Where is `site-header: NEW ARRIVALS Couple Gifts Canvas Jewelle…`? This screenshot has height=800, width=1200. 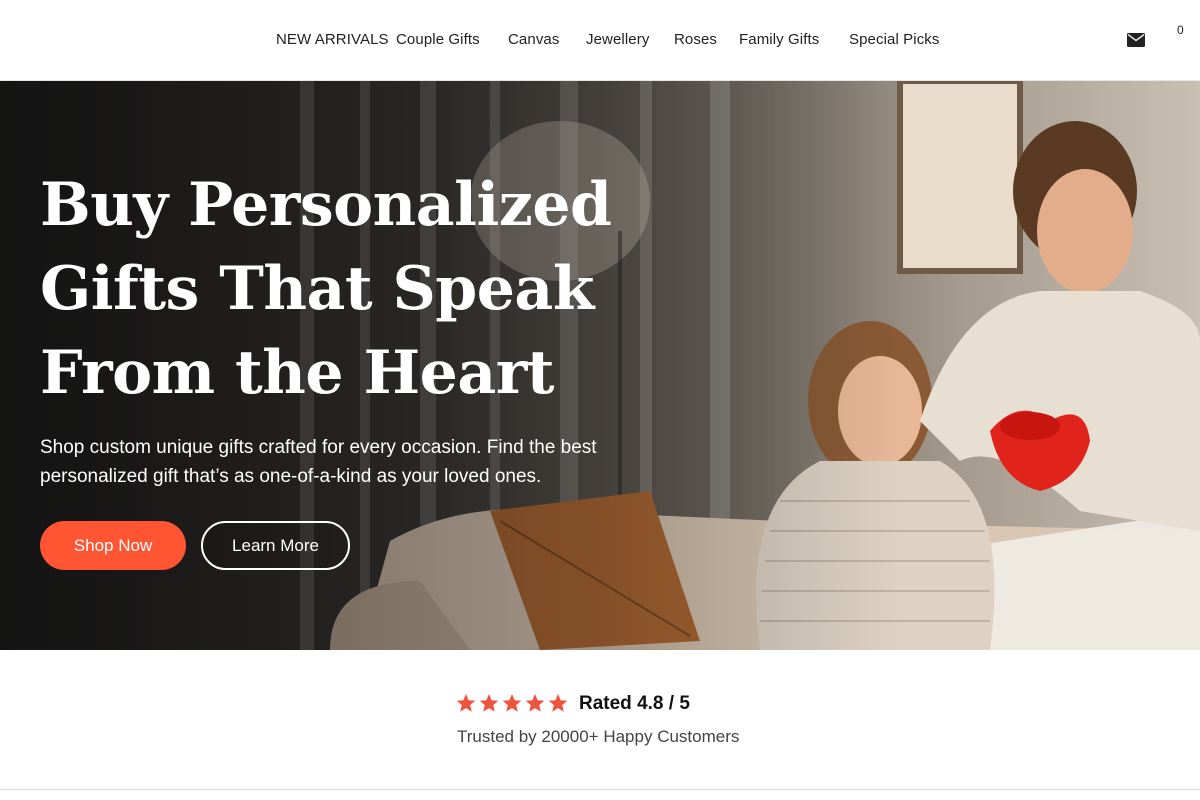
site-header: NEW ARRIVALS Couple Gifts Canvas Jewelle… is located at coordinates (600, 40).